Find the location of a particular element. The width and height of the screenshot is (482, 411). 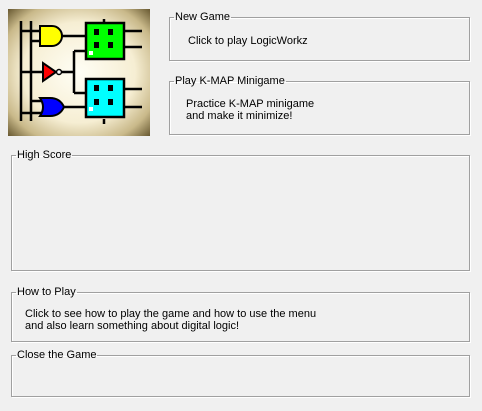

close-game-title: Close the Game is located at coordinates (57, 355).